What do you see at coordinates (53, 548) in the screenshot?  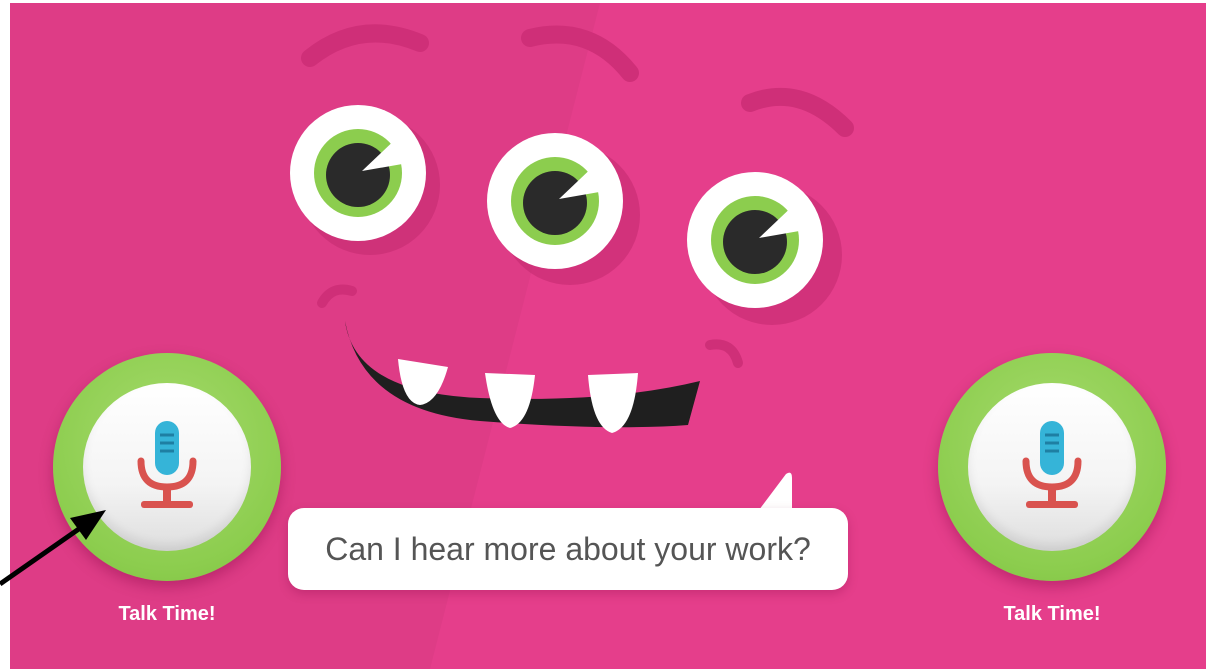 I see `annotation-arrow-icon` at bounding box center [53, 548].